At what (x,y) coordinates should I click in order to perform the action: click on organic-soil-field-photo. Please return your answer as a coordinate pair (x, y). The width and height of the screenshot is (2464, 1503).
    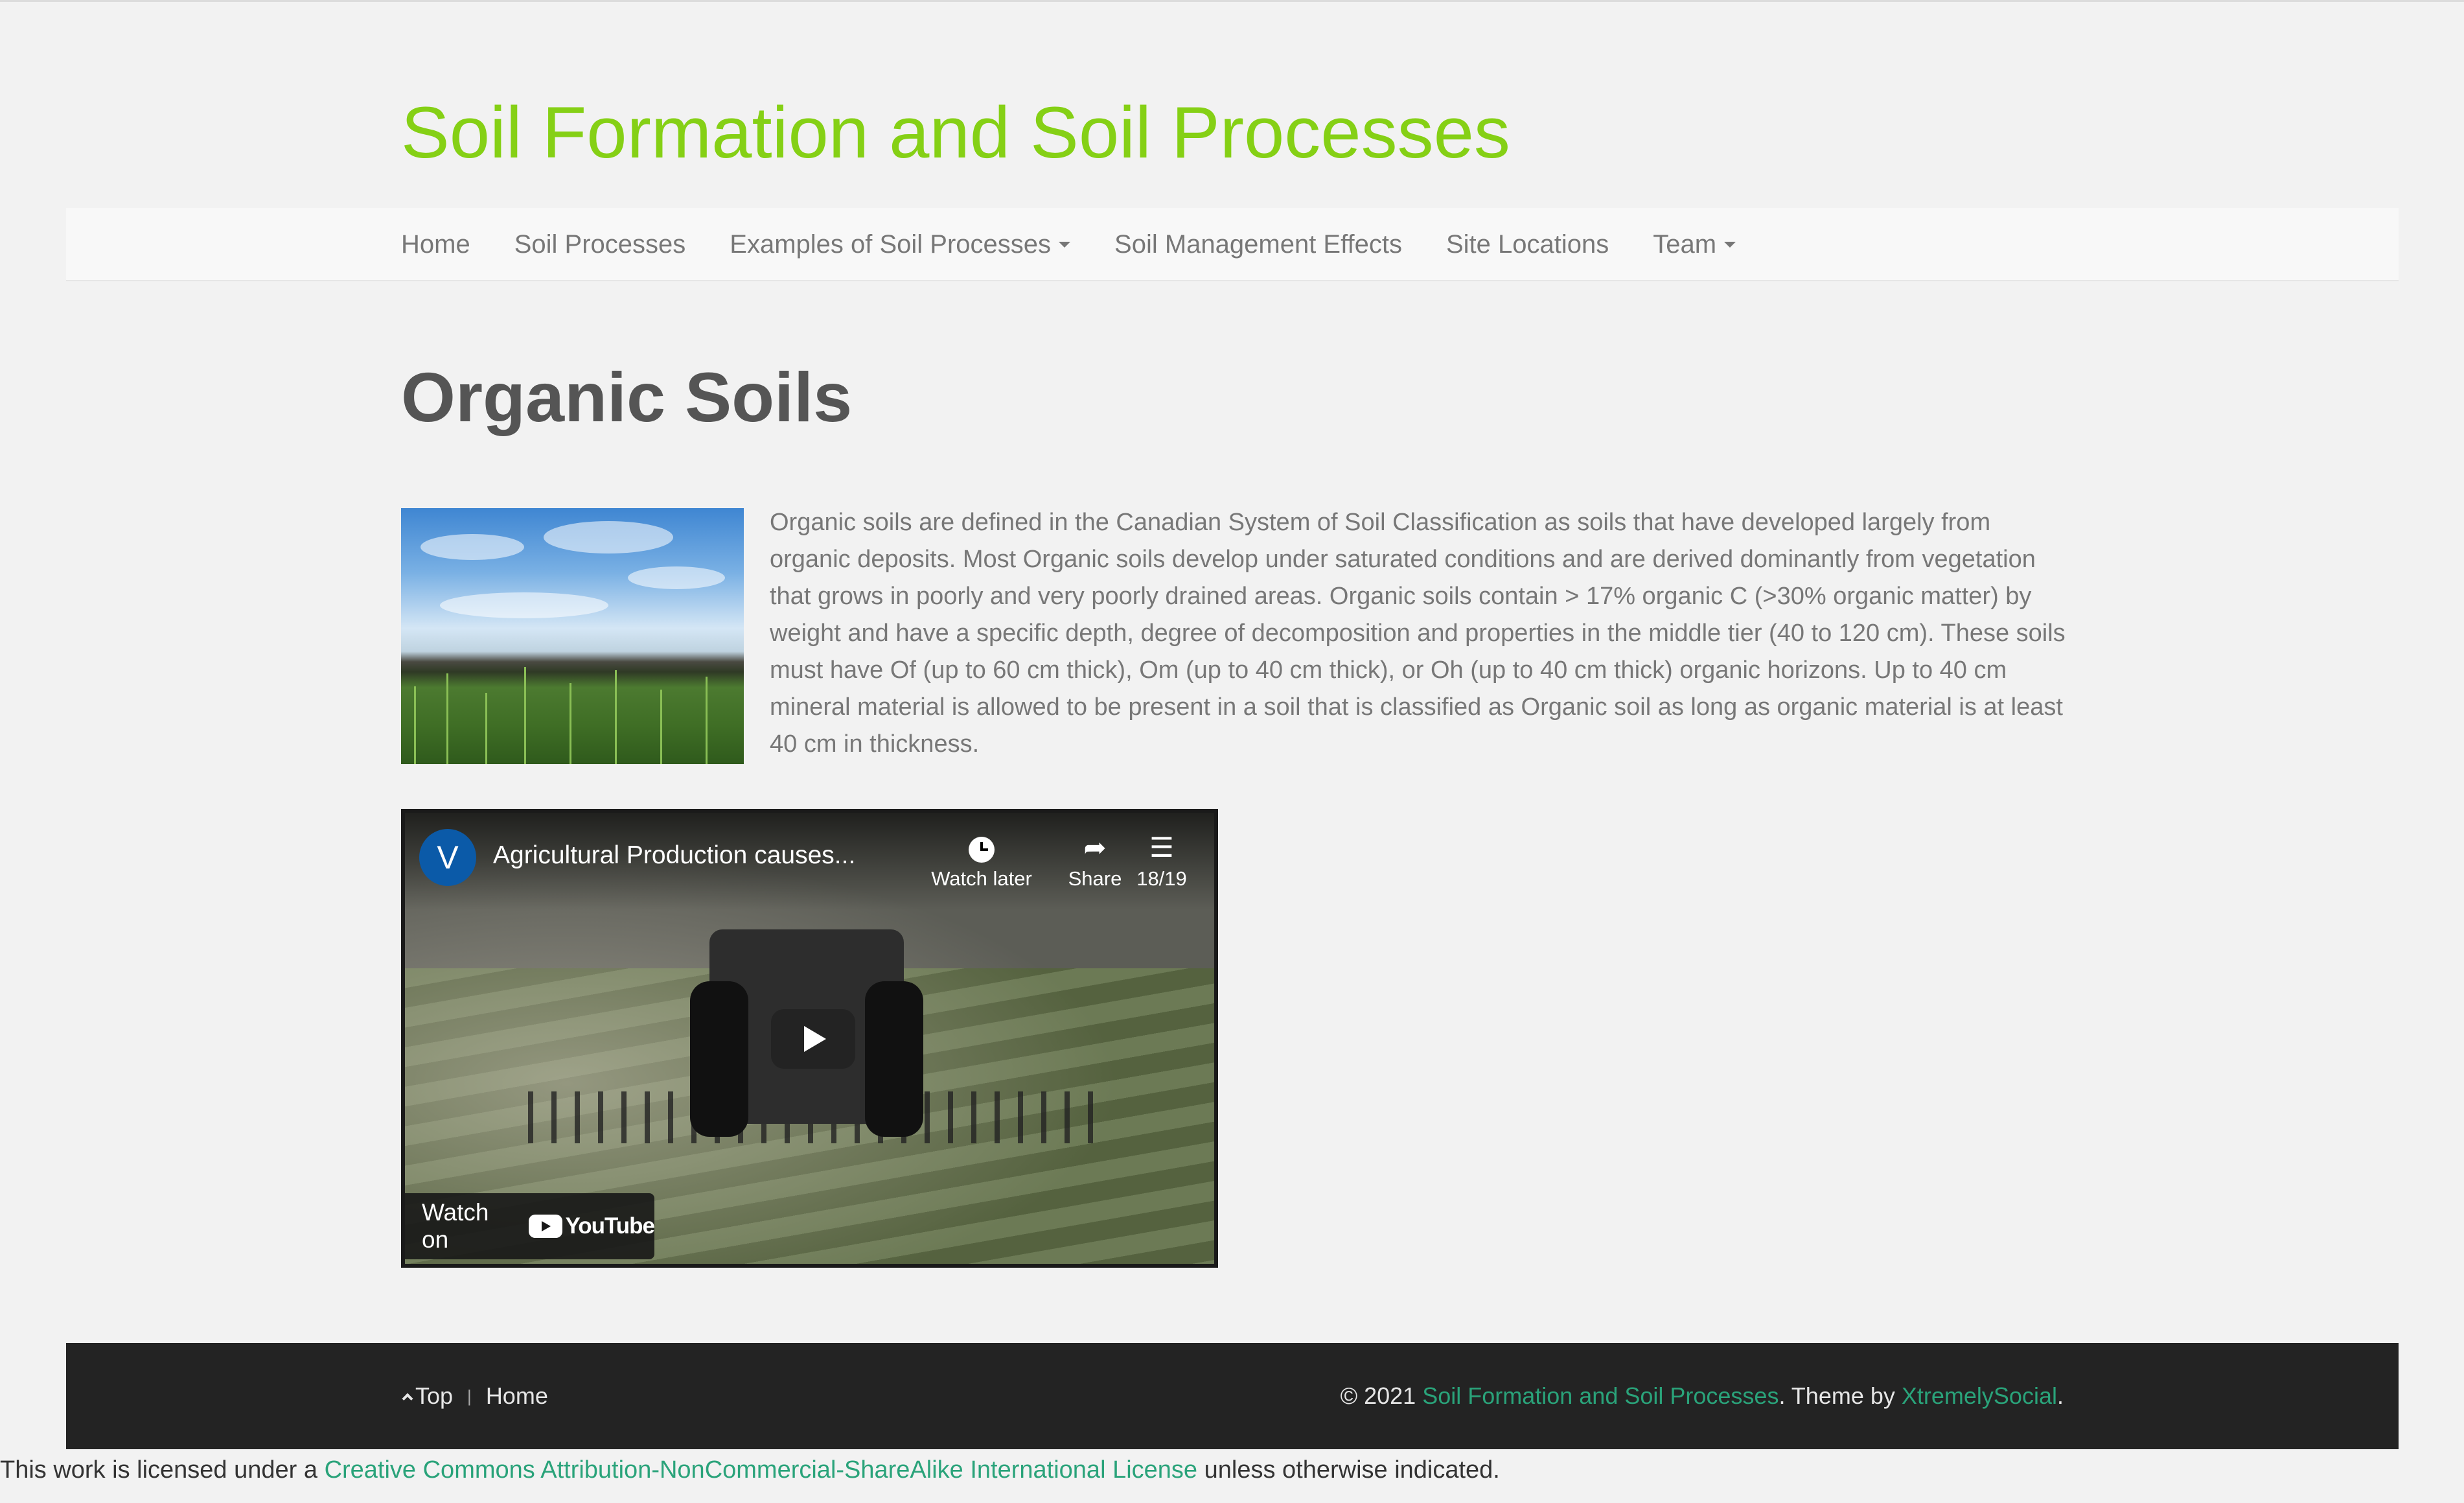
    Looking at the image, I should click on (572, 636).